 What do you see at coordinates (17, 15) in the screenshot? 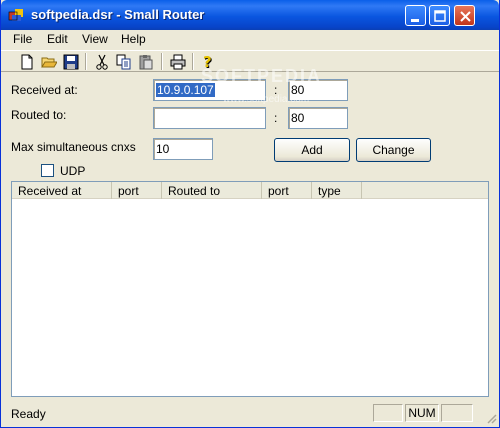
I see `router-app-icon` at bounding box center [17, 15].